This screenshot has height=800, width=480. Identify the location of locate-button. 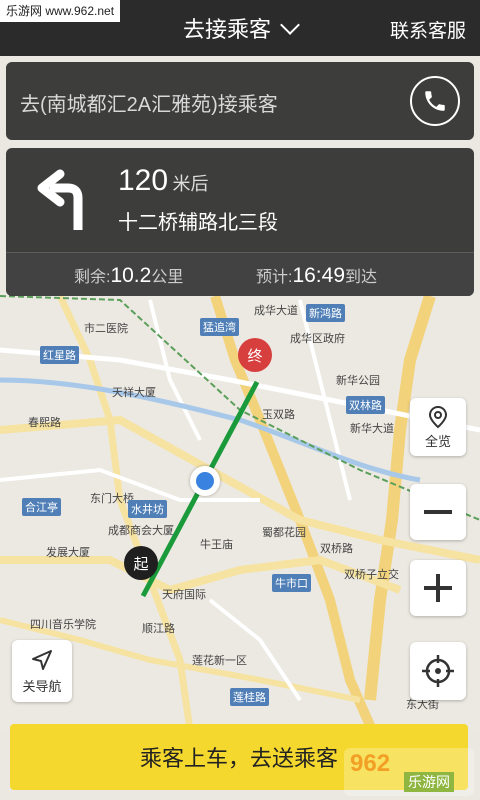
(438, 671).